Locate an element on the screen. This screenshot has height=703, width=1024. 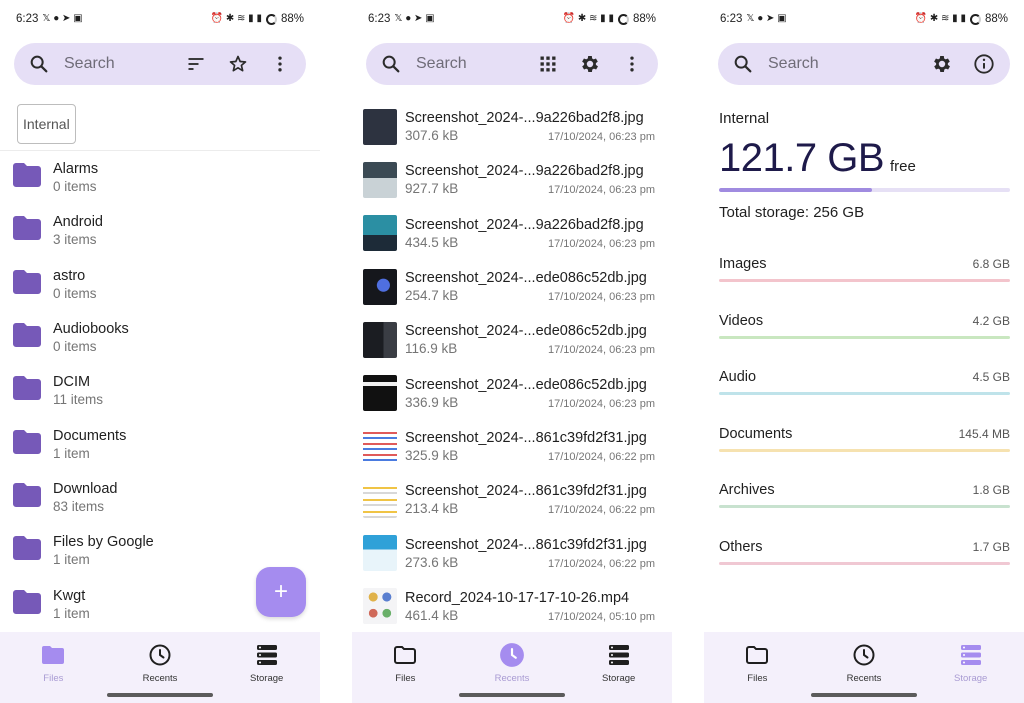
storage-category-archives: Archives 1.8 GB is located at coordinates (864, 490).